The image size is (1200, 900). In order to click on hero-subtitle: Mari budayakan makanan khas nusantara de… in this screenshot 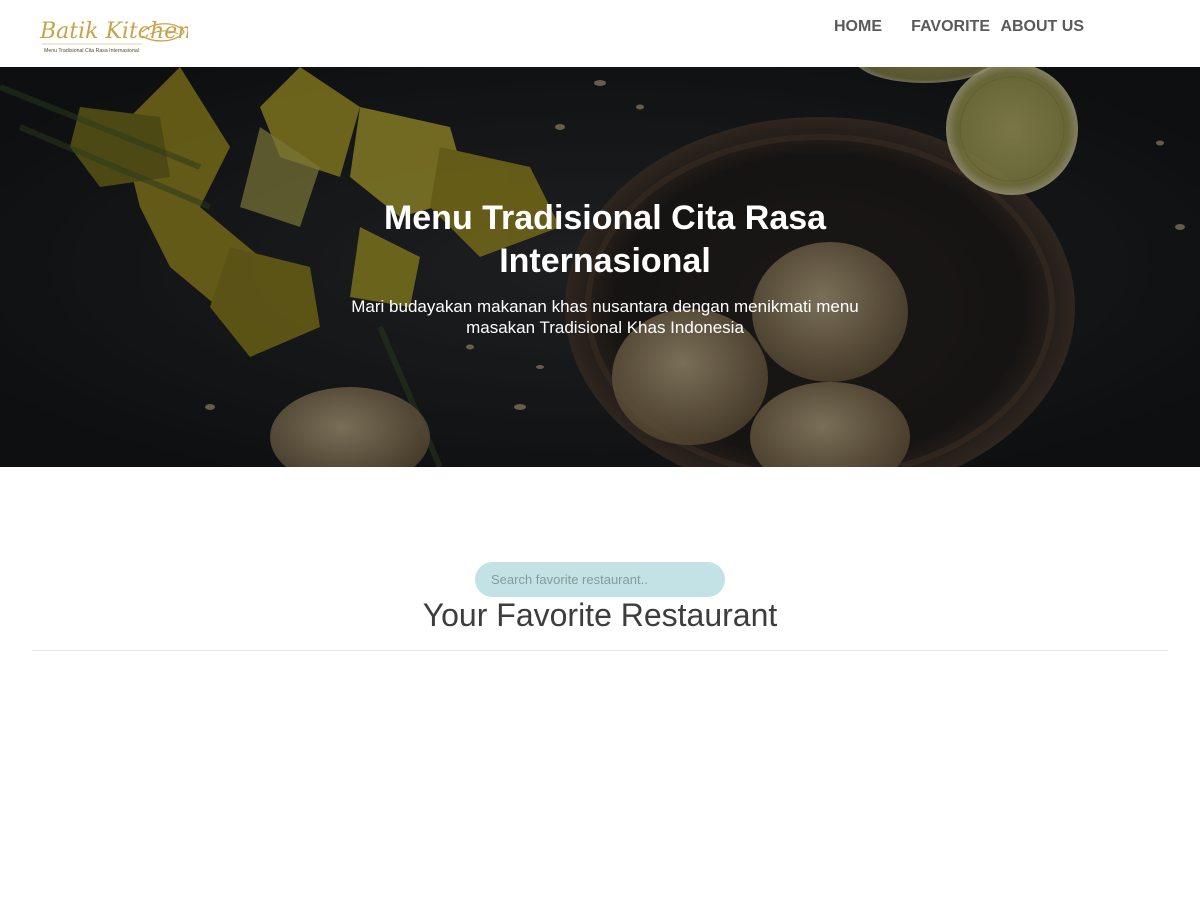, I will do `click(605, 317)`.